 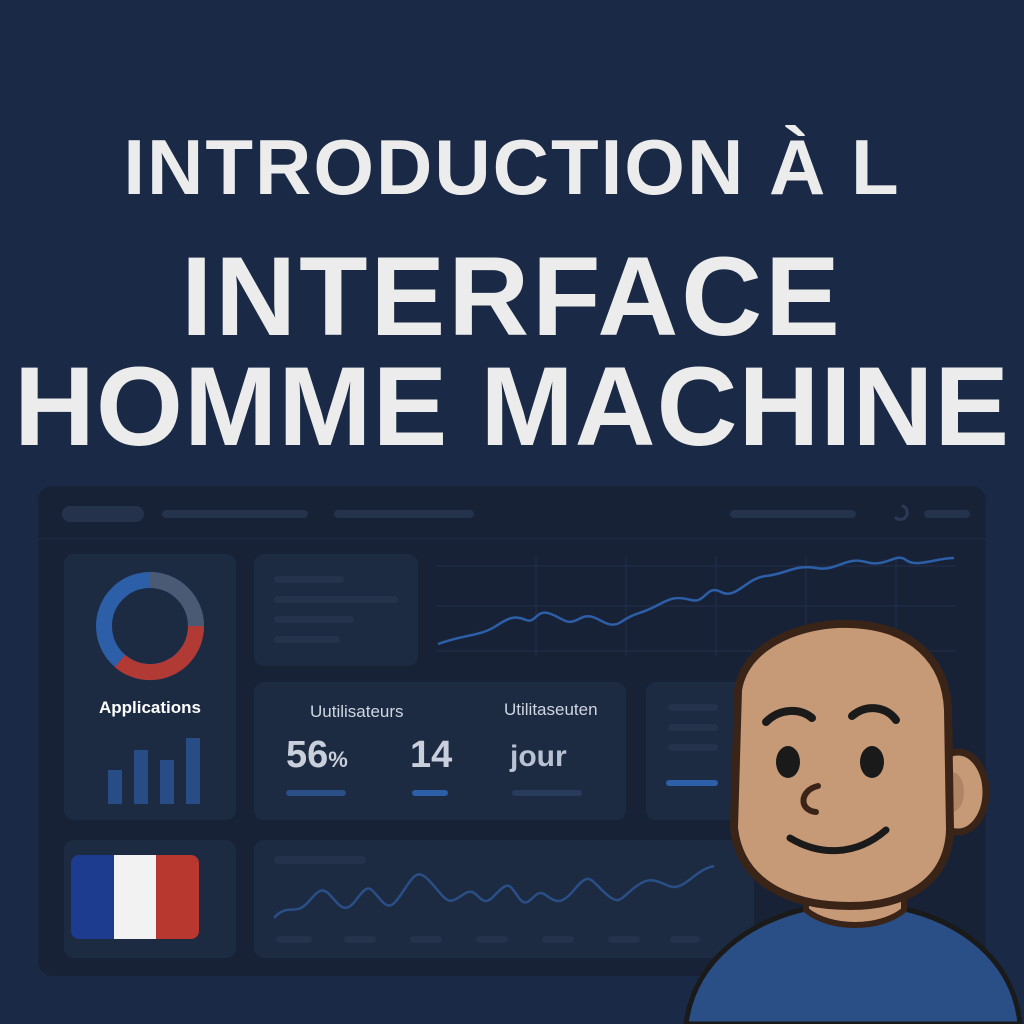 What do you see at coordinates (512, 538) in the screenshot?
I see `topbar-divider` at bounding box center [512, 538].